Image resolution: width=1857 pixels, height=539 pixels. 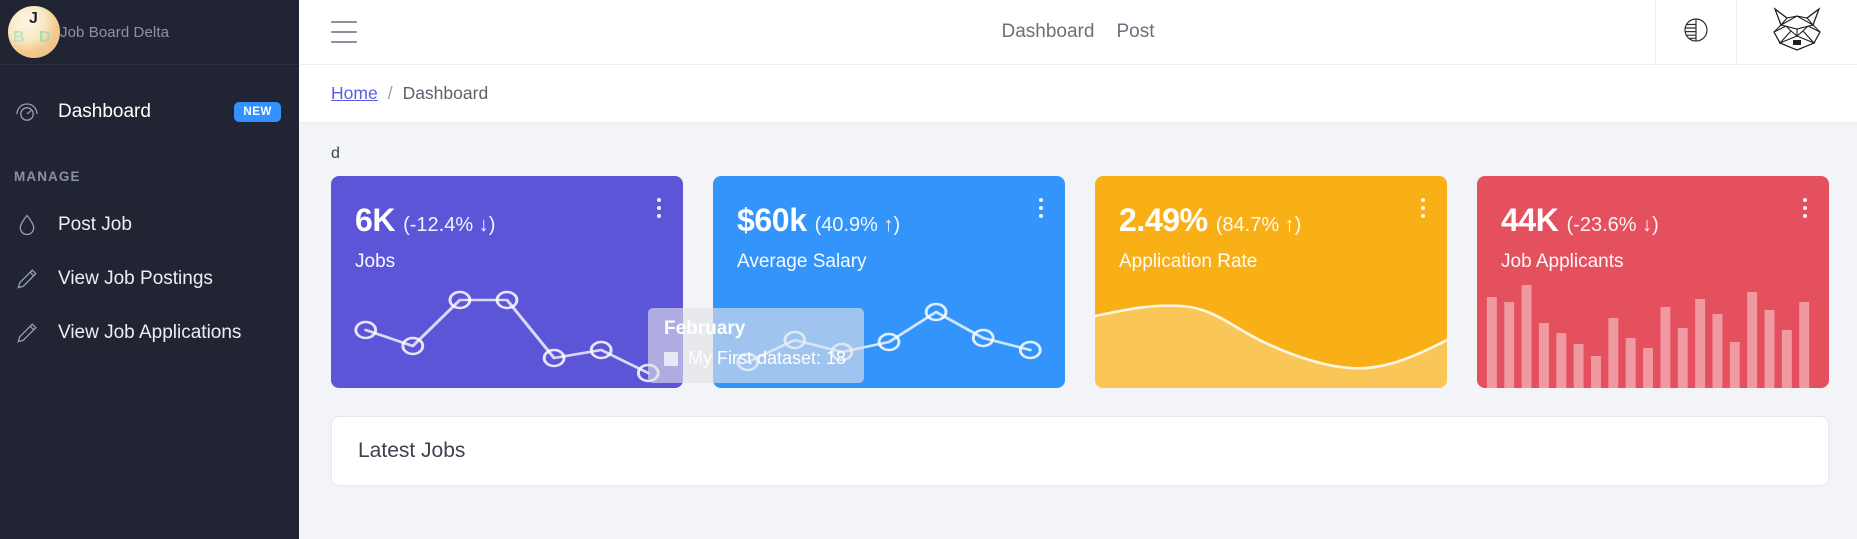 I want to click on brand-logo-letter-2: B, so click(x=19, y=37).